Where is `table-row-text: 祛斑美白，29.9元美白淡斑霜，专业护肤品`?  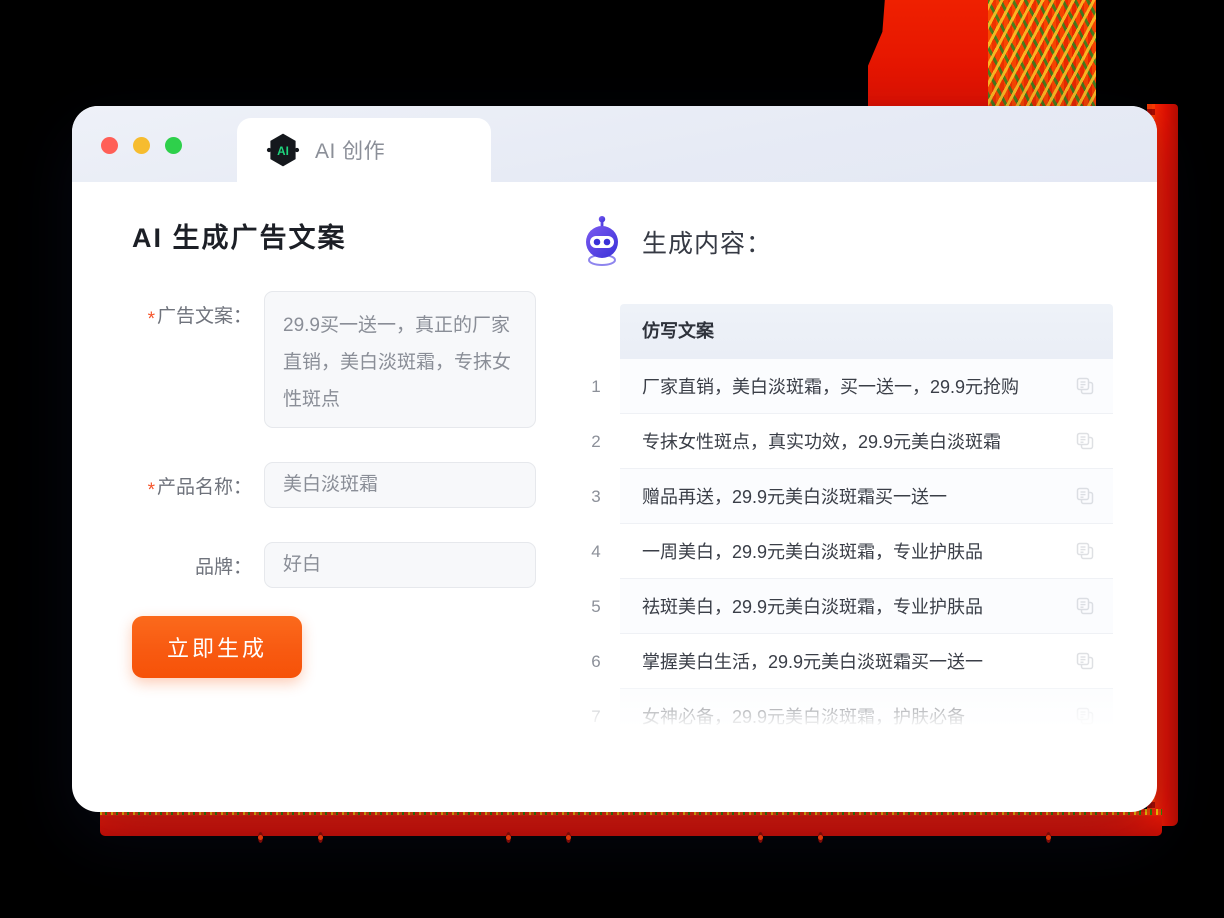 table-row-text: 祛斑美白，29.9元美白淡斑霜，专业护肤品 is located at coordinates (813, 607).